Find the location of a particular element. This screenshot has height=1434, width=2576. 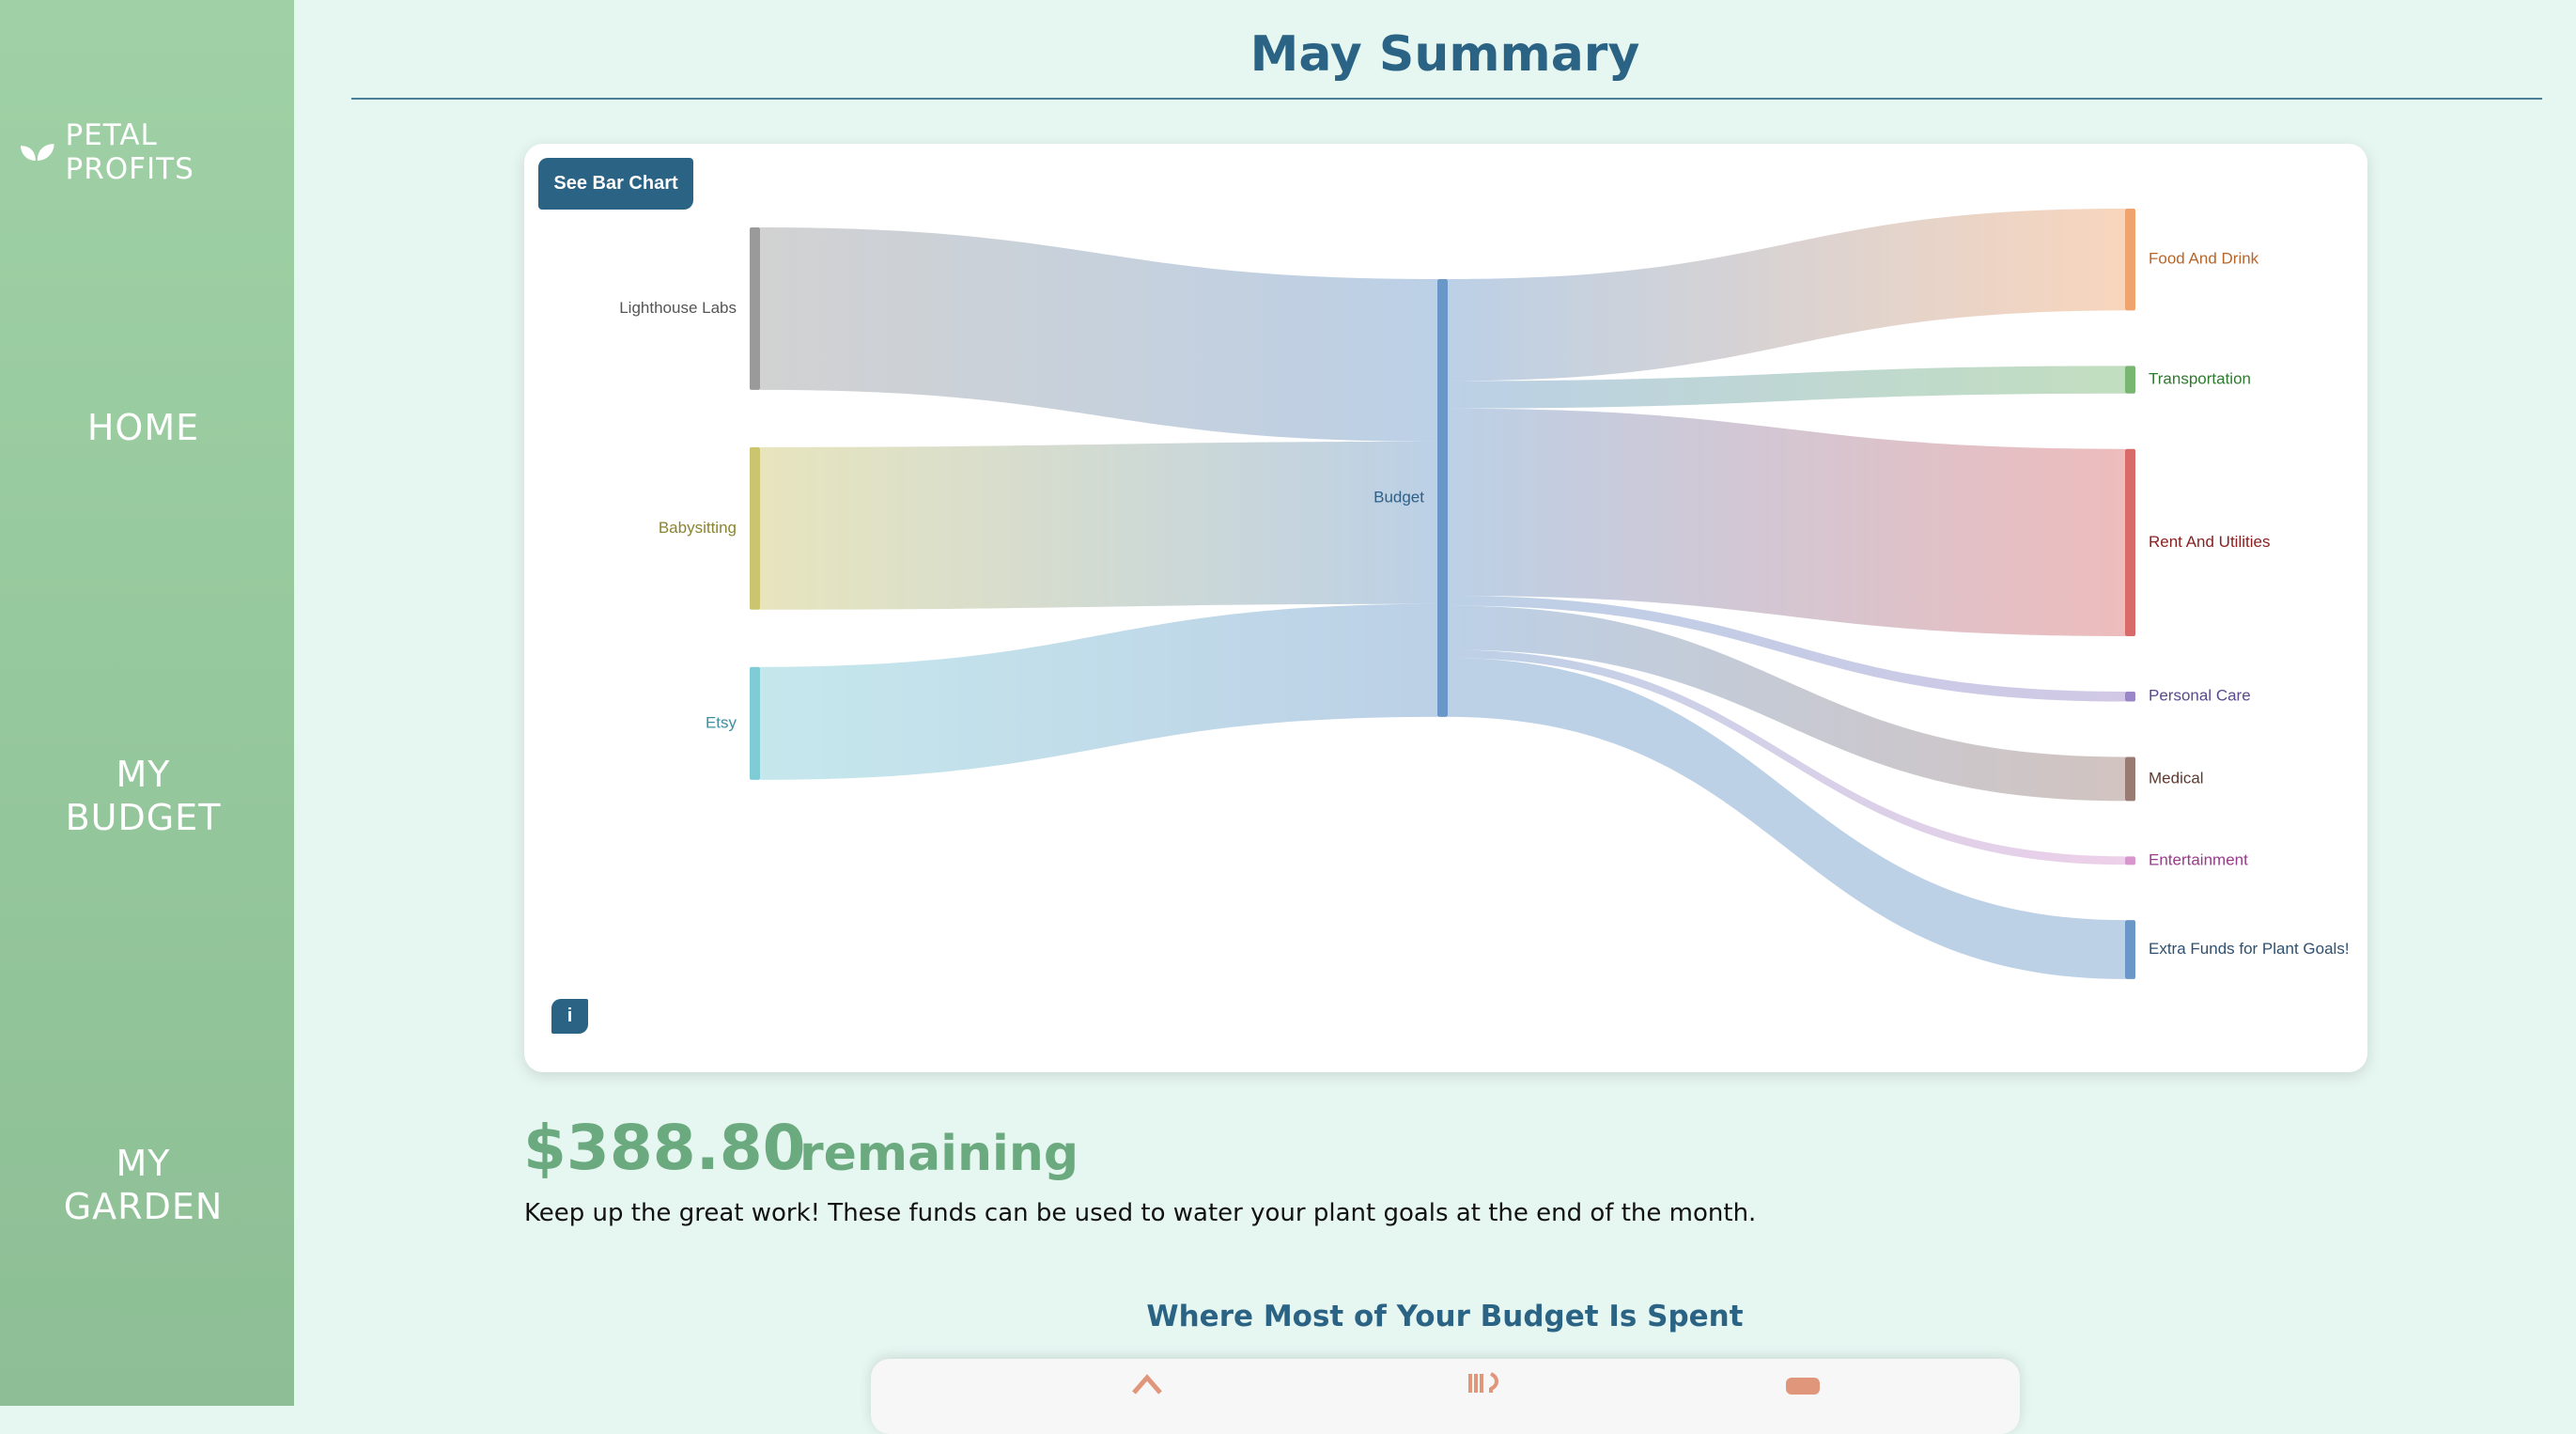

fork-knife-icon is located at coordinates (1483, 1382).